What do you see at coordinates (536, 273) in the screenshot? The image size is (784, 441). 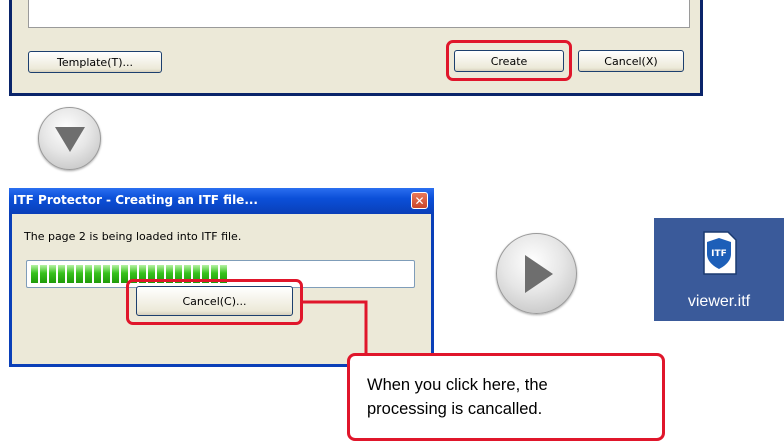 I see `play-arrow-icon` at bounding box center [536, 273].